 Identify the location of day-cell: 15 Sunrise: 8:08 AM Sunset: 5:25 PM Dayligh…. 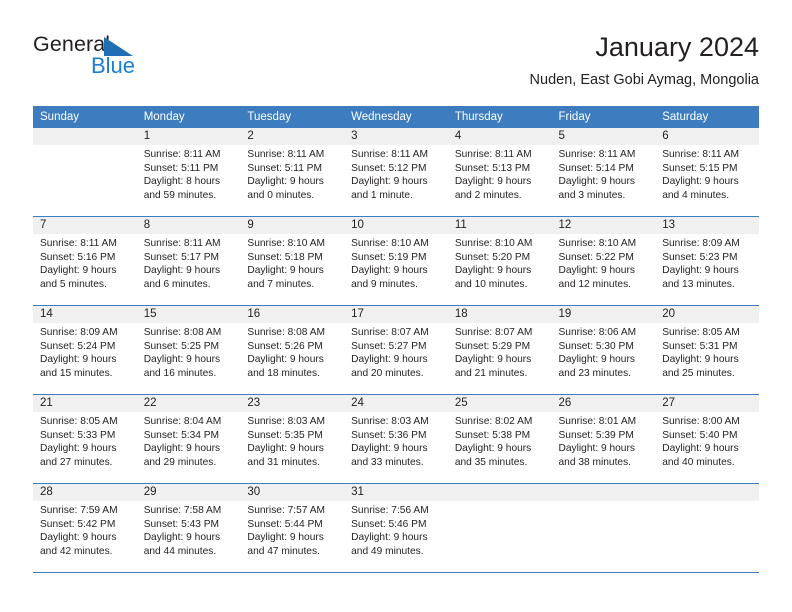
(188, 350).